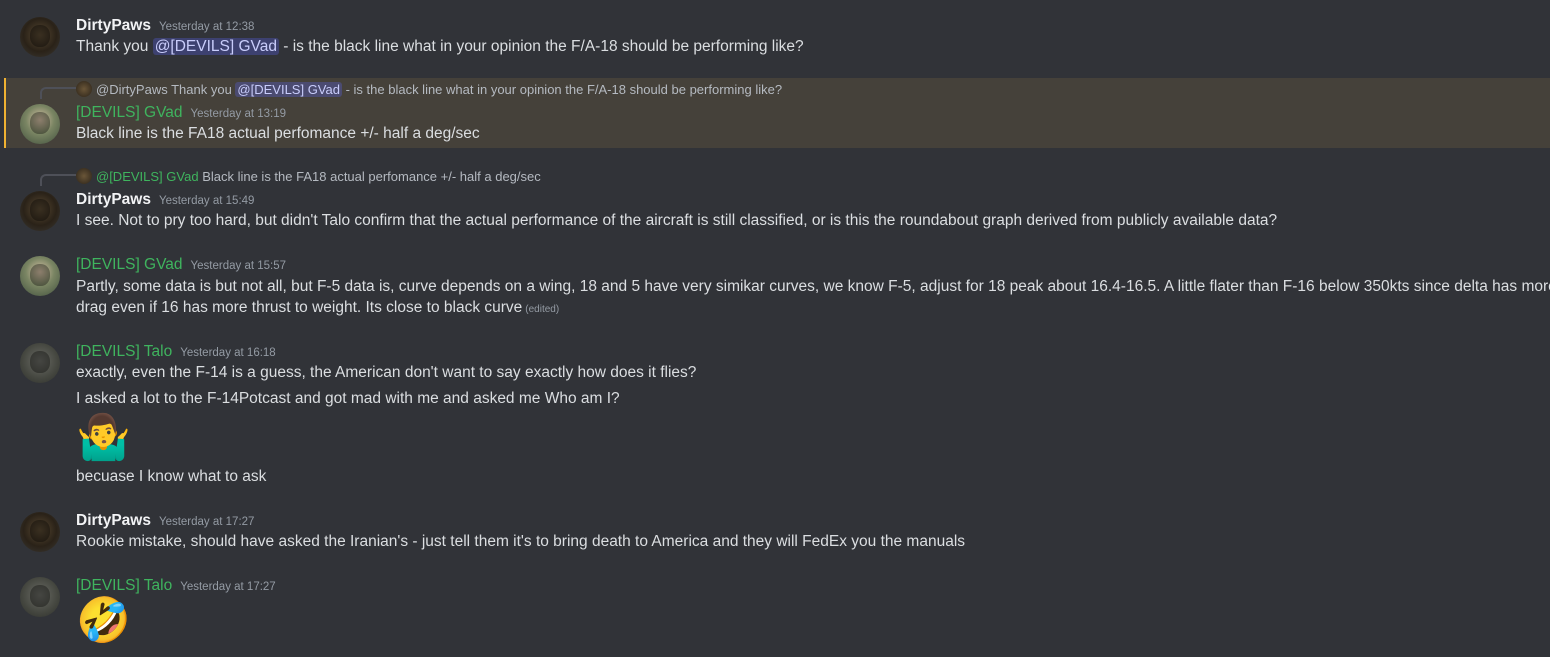  What do you see at coordinates (132, 89) in the screenshot?
I see `reply-author: @DirtyPaws` at bounding box center [132, 89].